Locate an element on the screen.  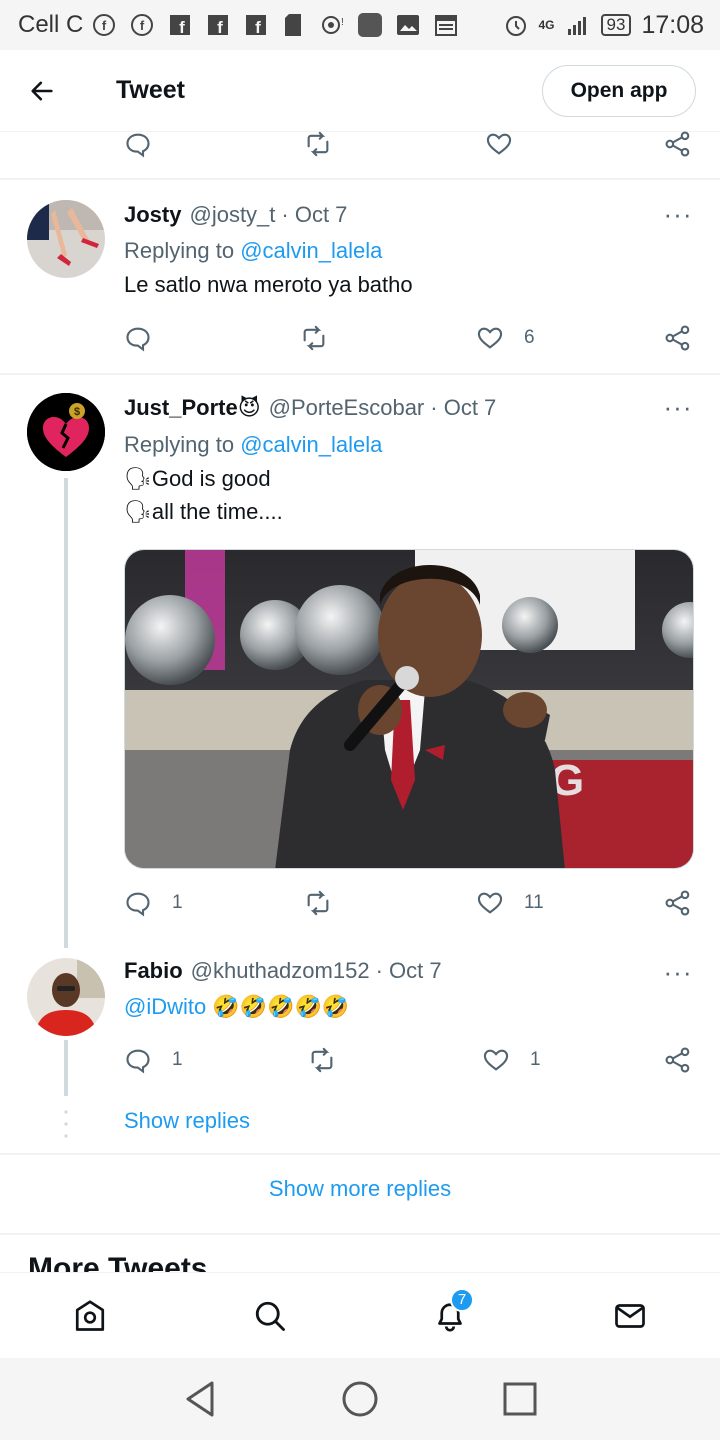
back-button is located at coordinates (42, 91).